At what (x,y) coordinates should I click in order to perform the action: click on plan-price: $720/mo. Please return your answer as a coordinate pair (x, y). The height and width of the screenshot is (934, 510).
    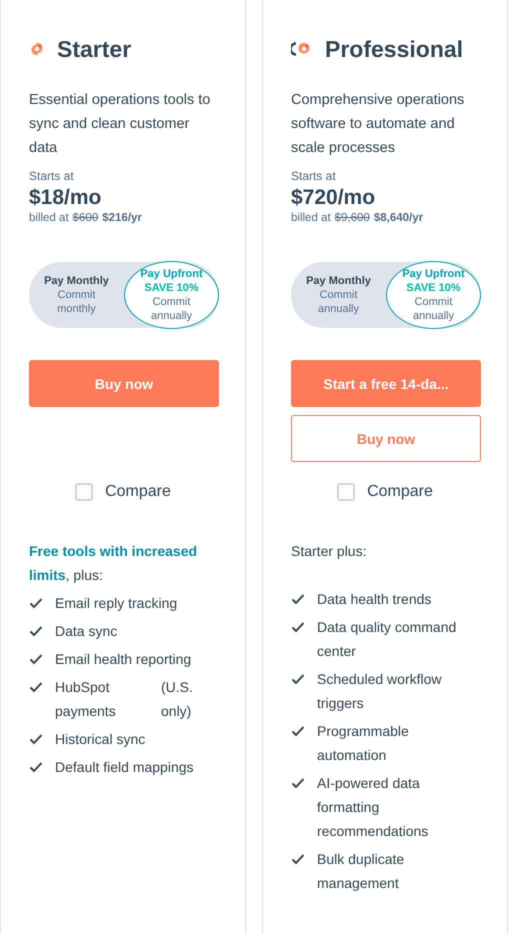
    Looking at the image, I should click on (333, 198).